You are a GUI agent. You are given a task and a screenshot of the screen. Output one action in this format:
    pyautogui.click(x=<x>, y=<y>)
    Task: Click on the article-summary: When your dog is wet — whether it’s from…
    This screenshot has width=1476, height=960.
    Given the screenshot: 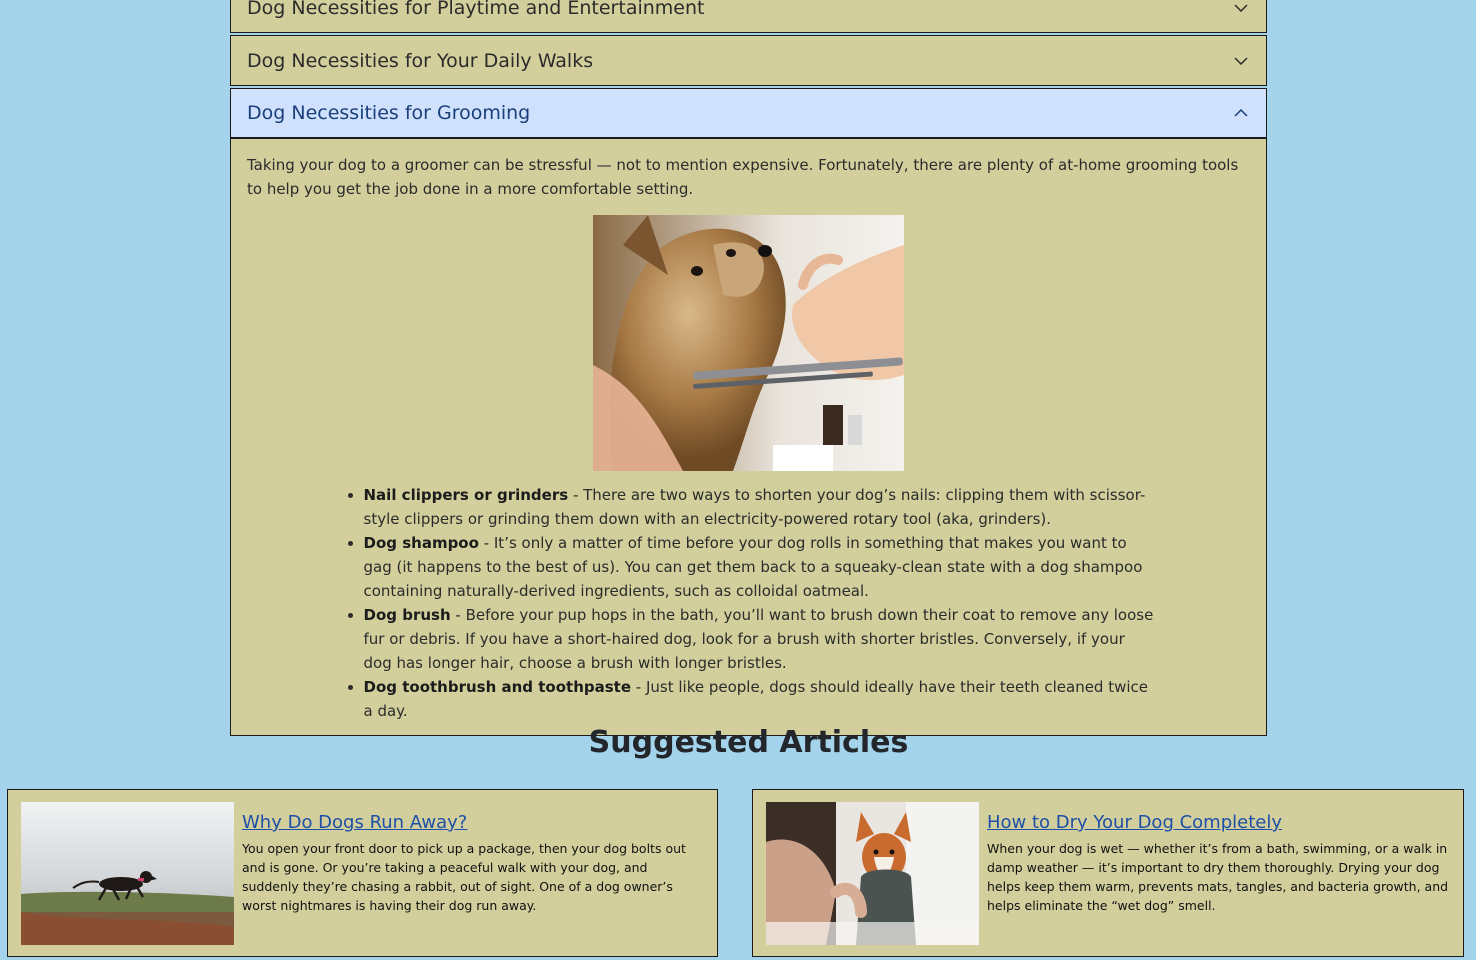 What is the action you would take?
    pyautogui.click(x=1218, y=877)
    